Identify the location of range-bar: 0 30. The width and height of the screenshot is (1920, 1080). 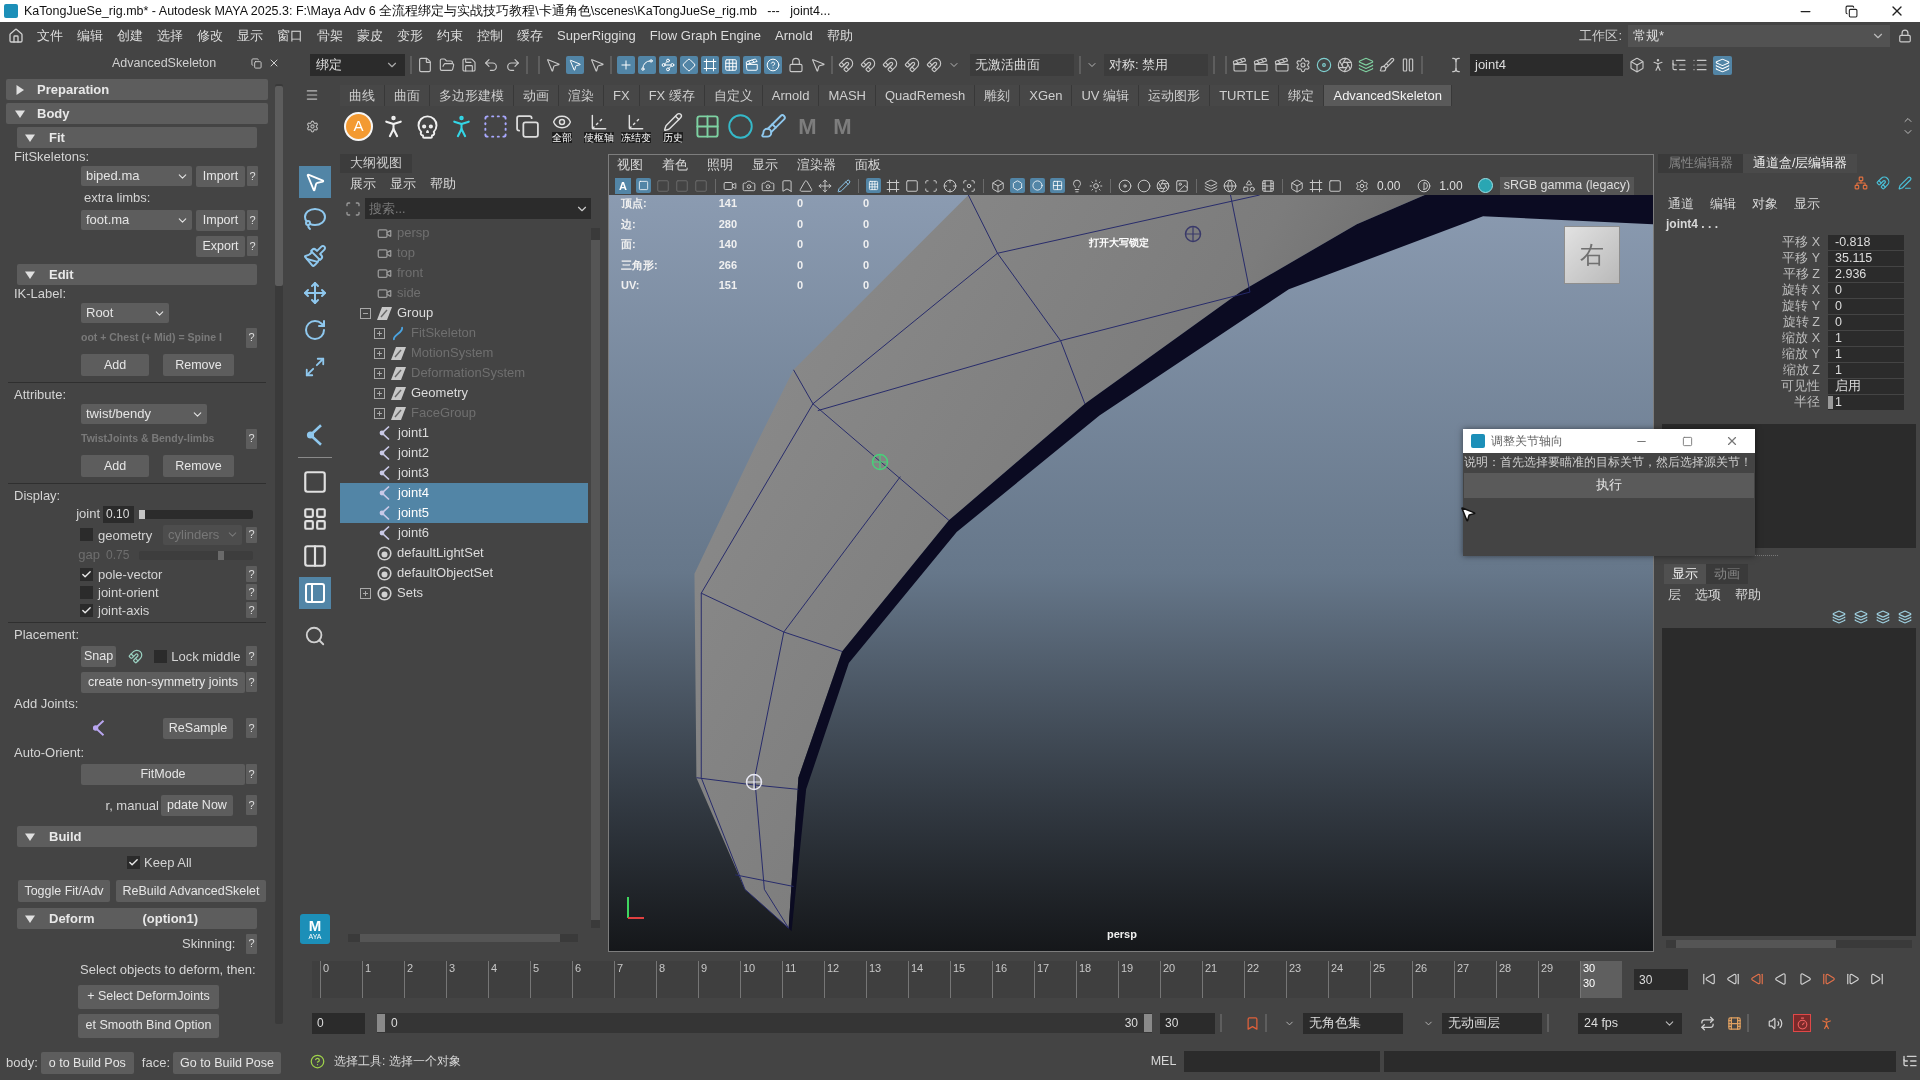
(764, 1023).